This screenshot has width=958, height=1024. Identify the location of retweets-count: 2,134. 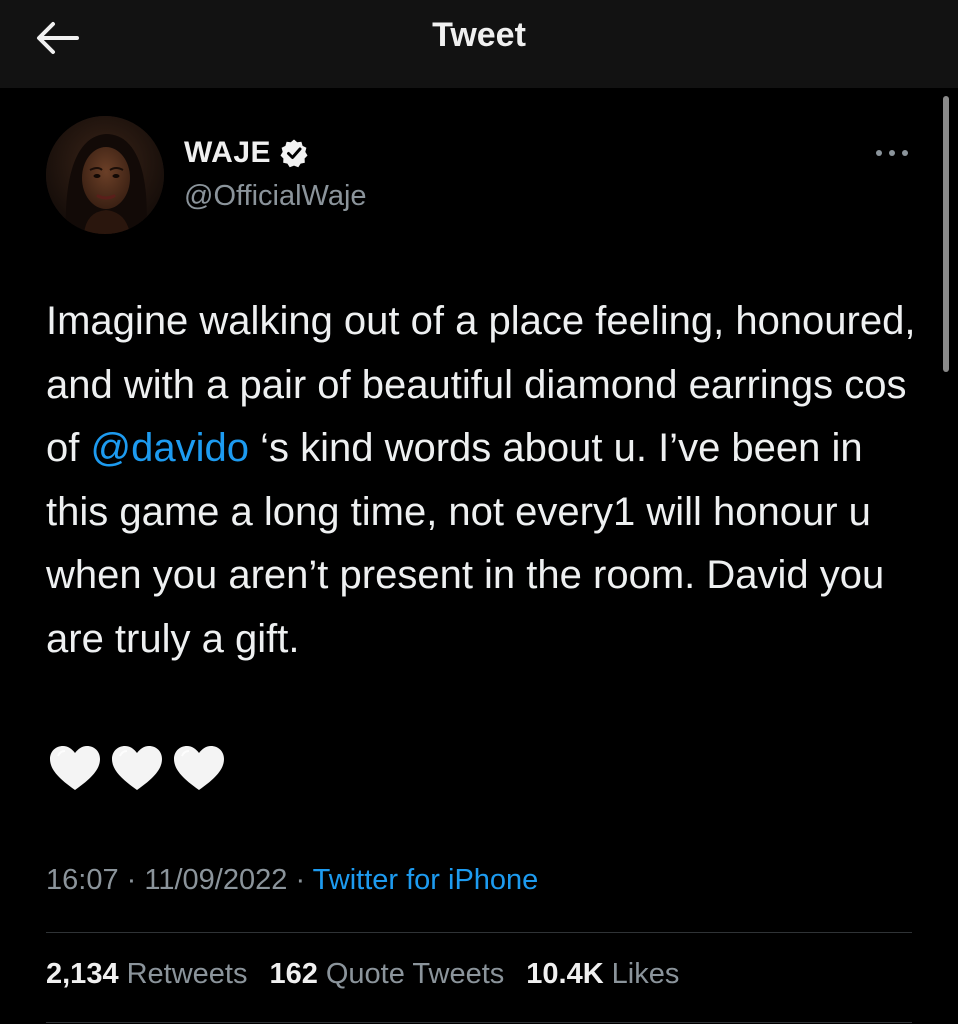
(82, 974).